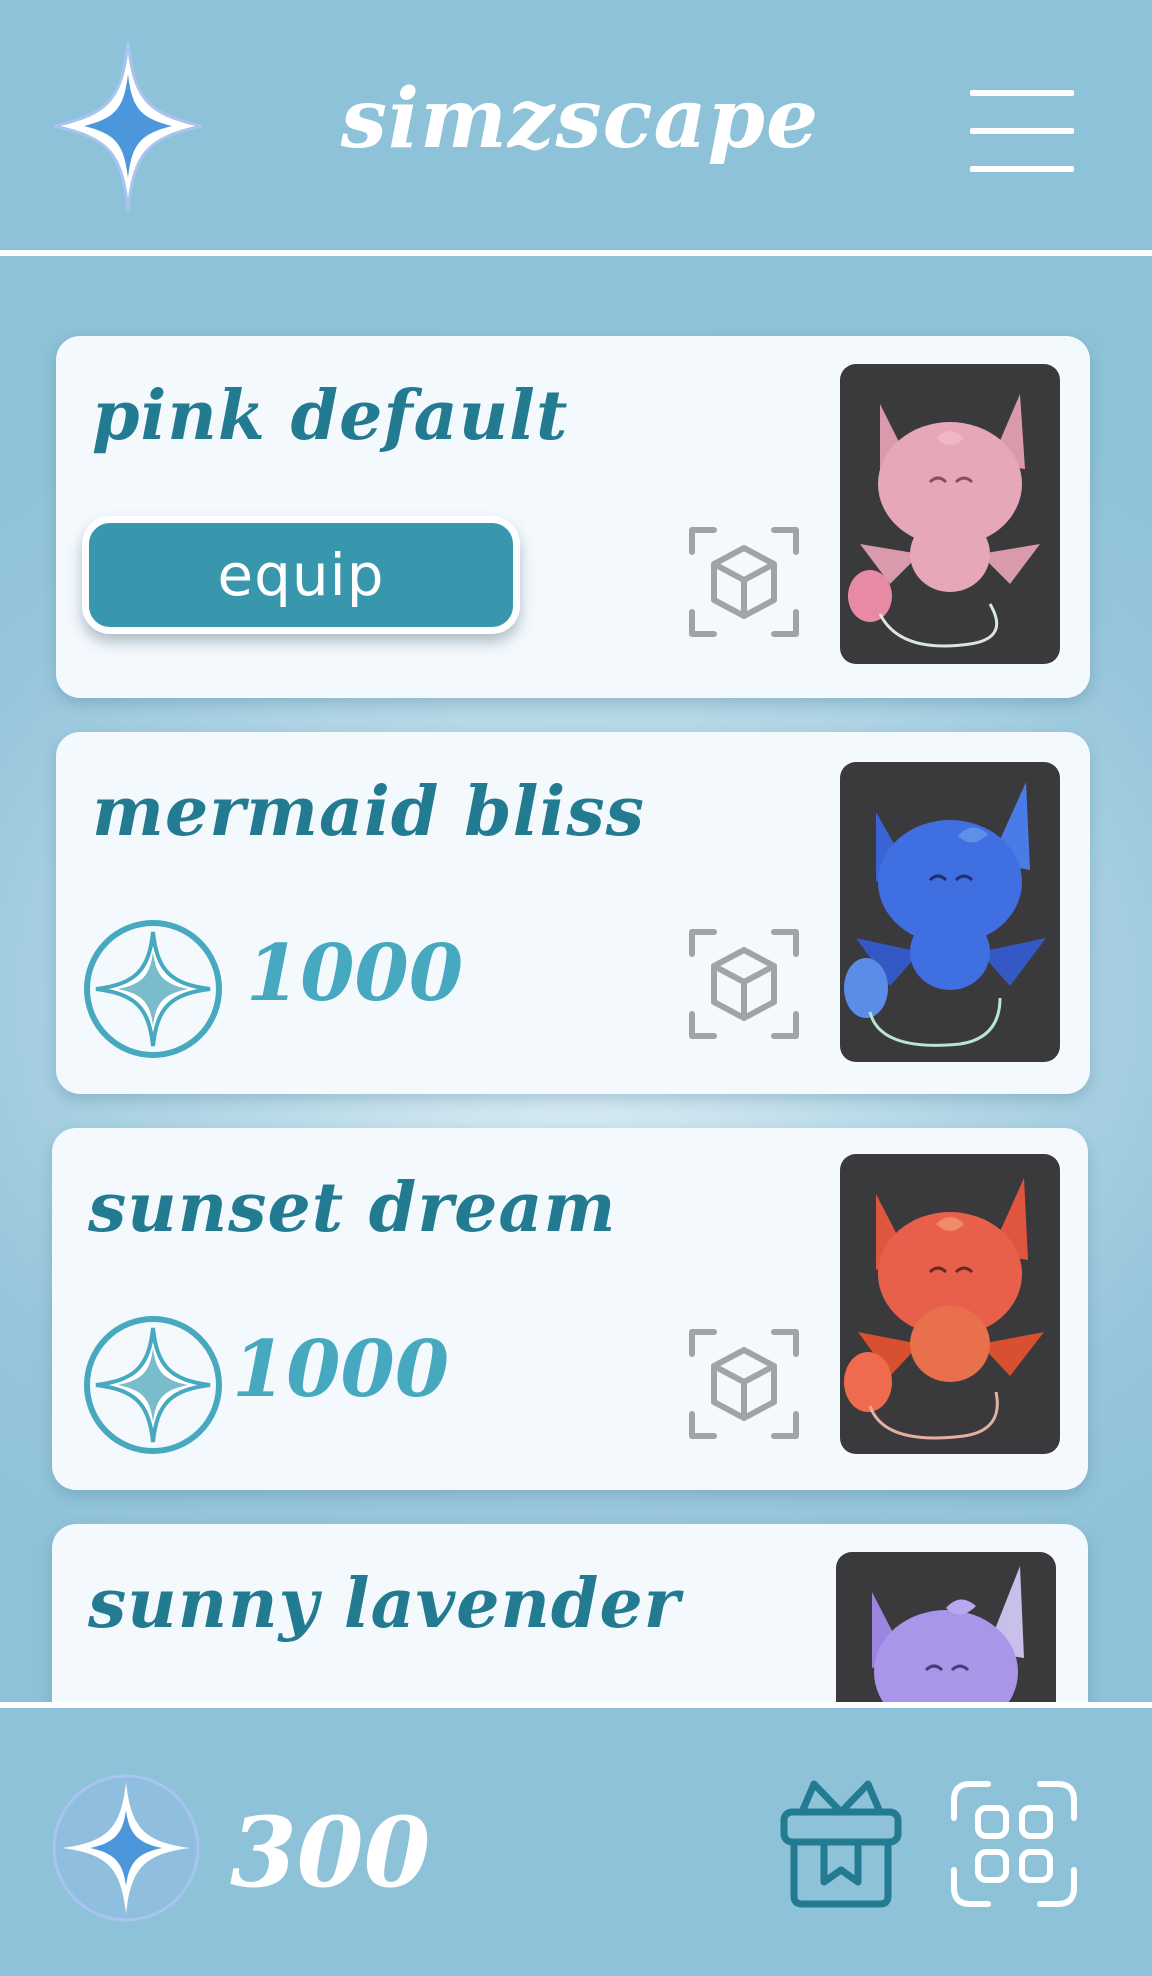  What do you see at coordinates (384, 1604) in the screenshot?
I see `skin-name: sunny lavender` at bounding box center [384, 1604].